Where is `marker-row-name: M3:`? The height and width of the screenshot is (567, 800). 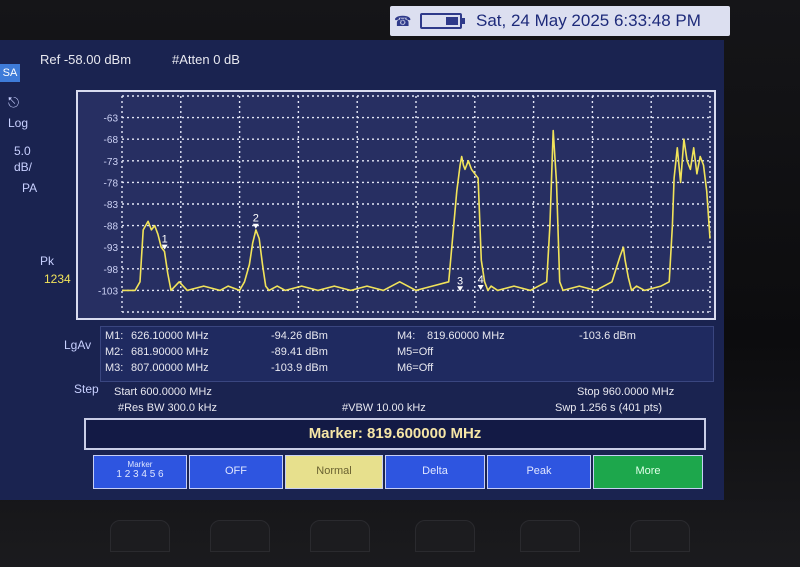 marker-row-name: M3: is located at coordinates (114, 368).